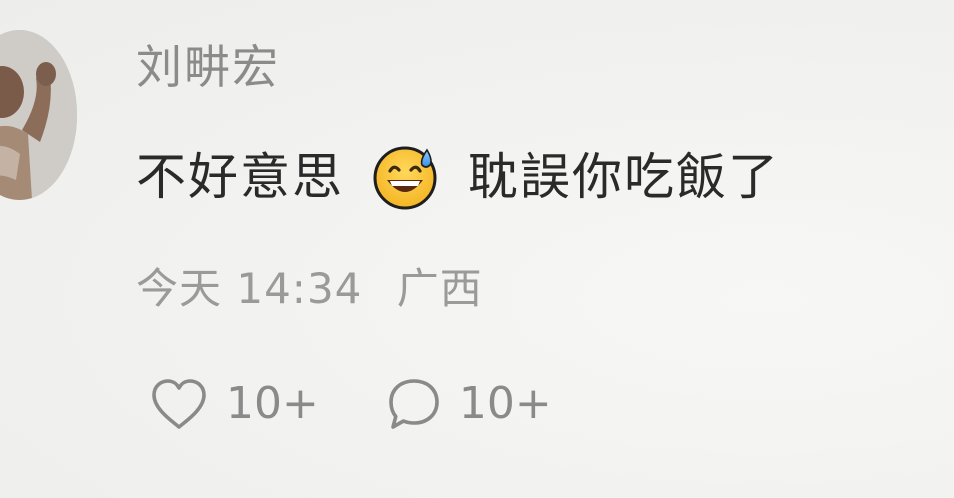 The image size is (954, 498). Describe the element at coordinates (458, 177) in the screenshot. I see `comment-text: 不好意思 耽誤你吃飯了` at that location.